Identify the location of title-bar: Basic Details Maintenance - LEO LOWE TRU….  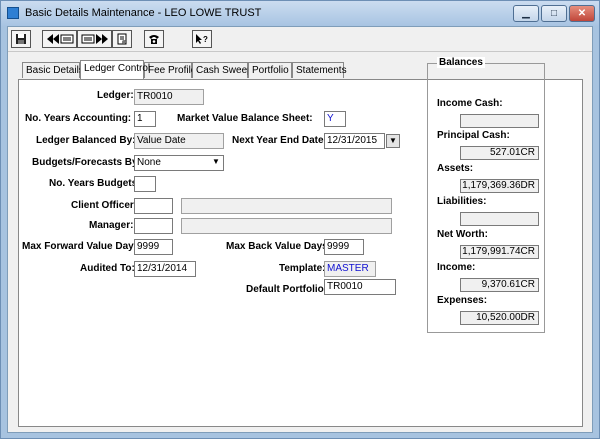
(300, 13).